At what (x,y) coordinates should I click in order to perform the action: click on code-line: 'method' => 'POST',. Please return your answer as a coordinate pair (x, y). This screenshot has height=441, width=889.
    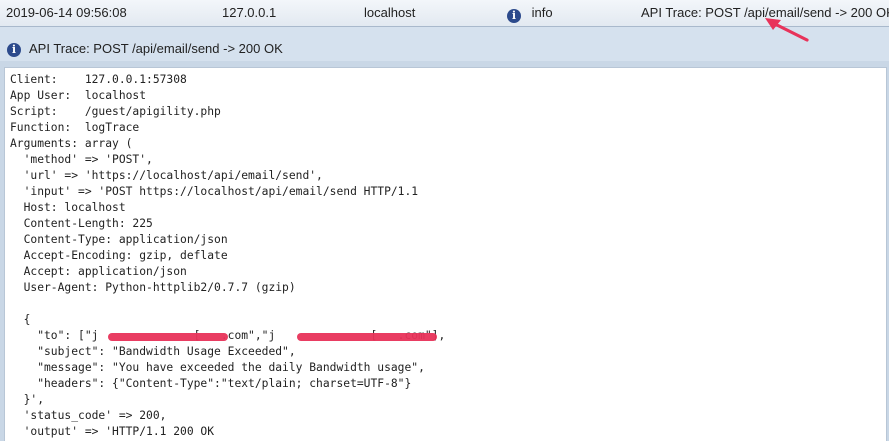
    Looking at the image, I should click on (81, 159).